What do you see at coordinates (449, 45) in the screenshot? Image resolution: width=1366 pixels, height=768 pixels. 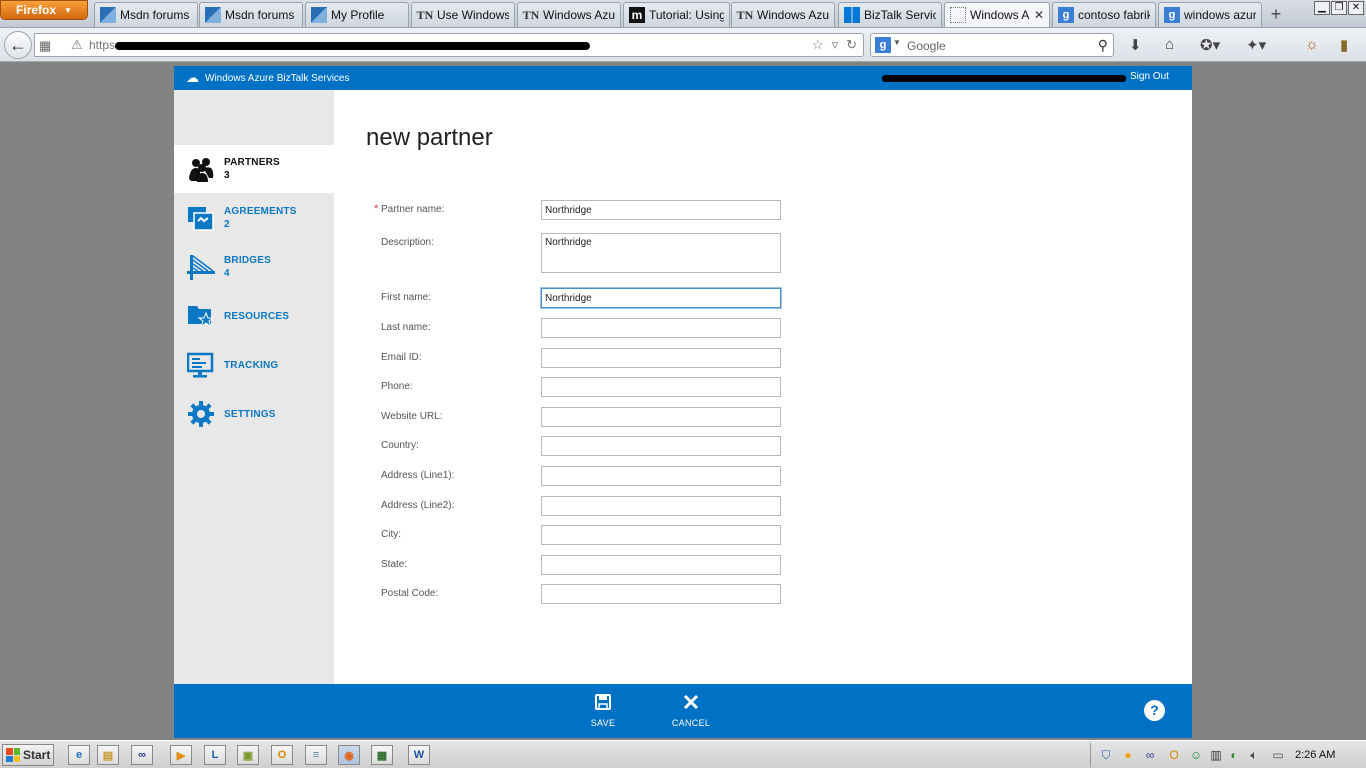 I see `address-bar: ▦ ⚠ https ☆ ▿ ↻` at bounding box center [449, 45].